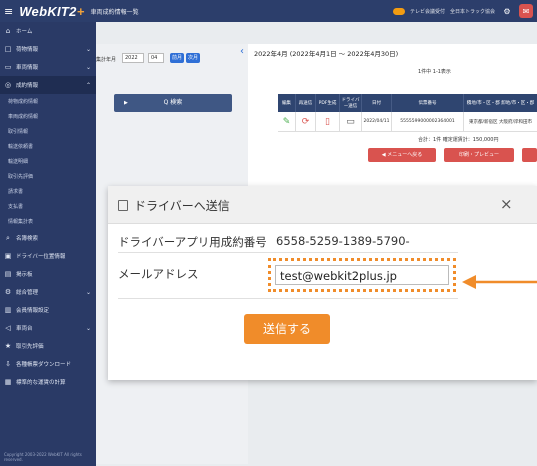 The image size is (537, 466). What do you see at coordinates (8, 237) in the screenshot?
I see `search-icon: ⌕` at bounding box center [8, 237].